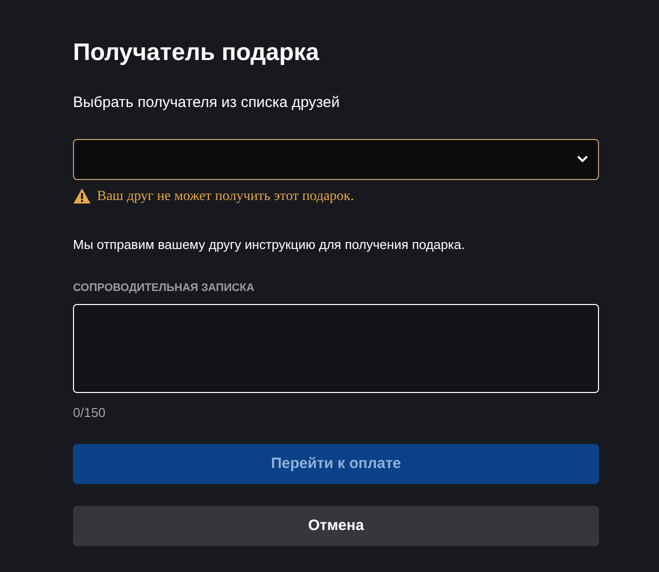 Image resolution: width=659 pixels, height=572 pixels. What do you see at coordinates (90, 413) in the screenshot?
I see `character-counter: 0/150` at bounding box center [90, 413].